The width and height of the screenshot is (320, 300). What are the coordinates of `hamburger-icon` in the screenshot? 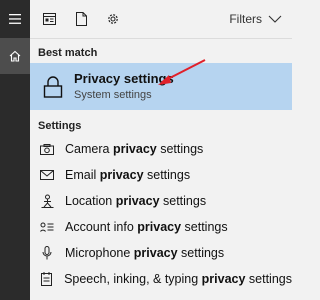 It's located at (15, 19).